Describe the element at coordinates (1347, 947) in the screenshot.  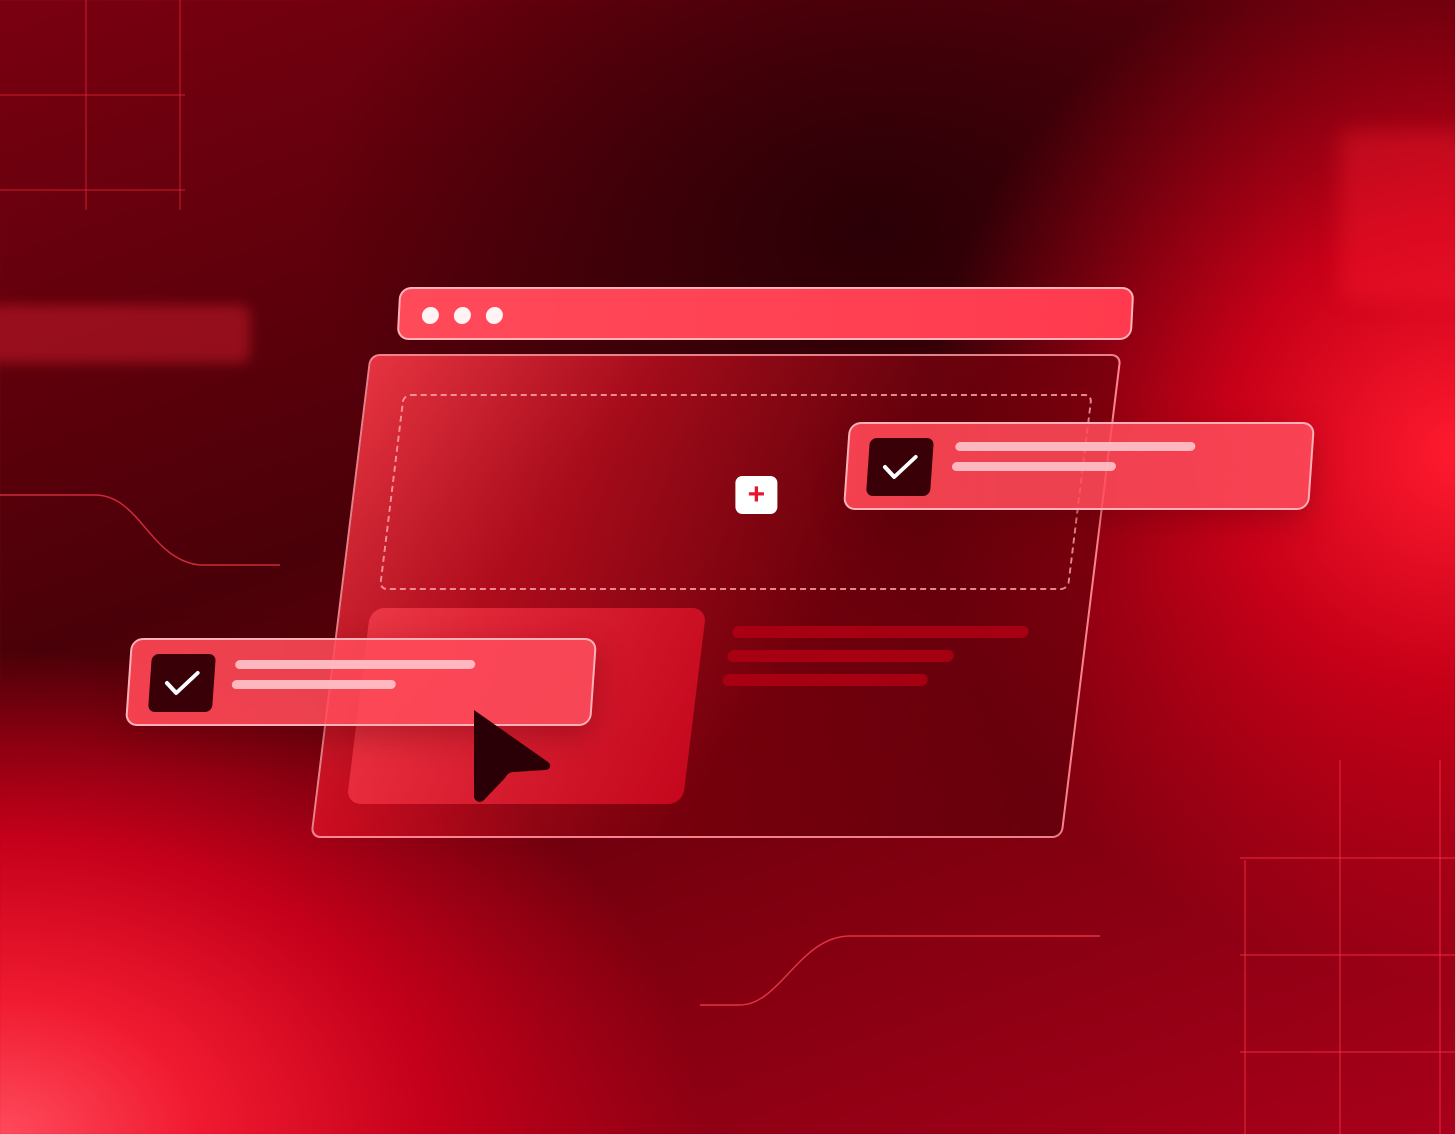
I see `grid-bottom-right` at that location.